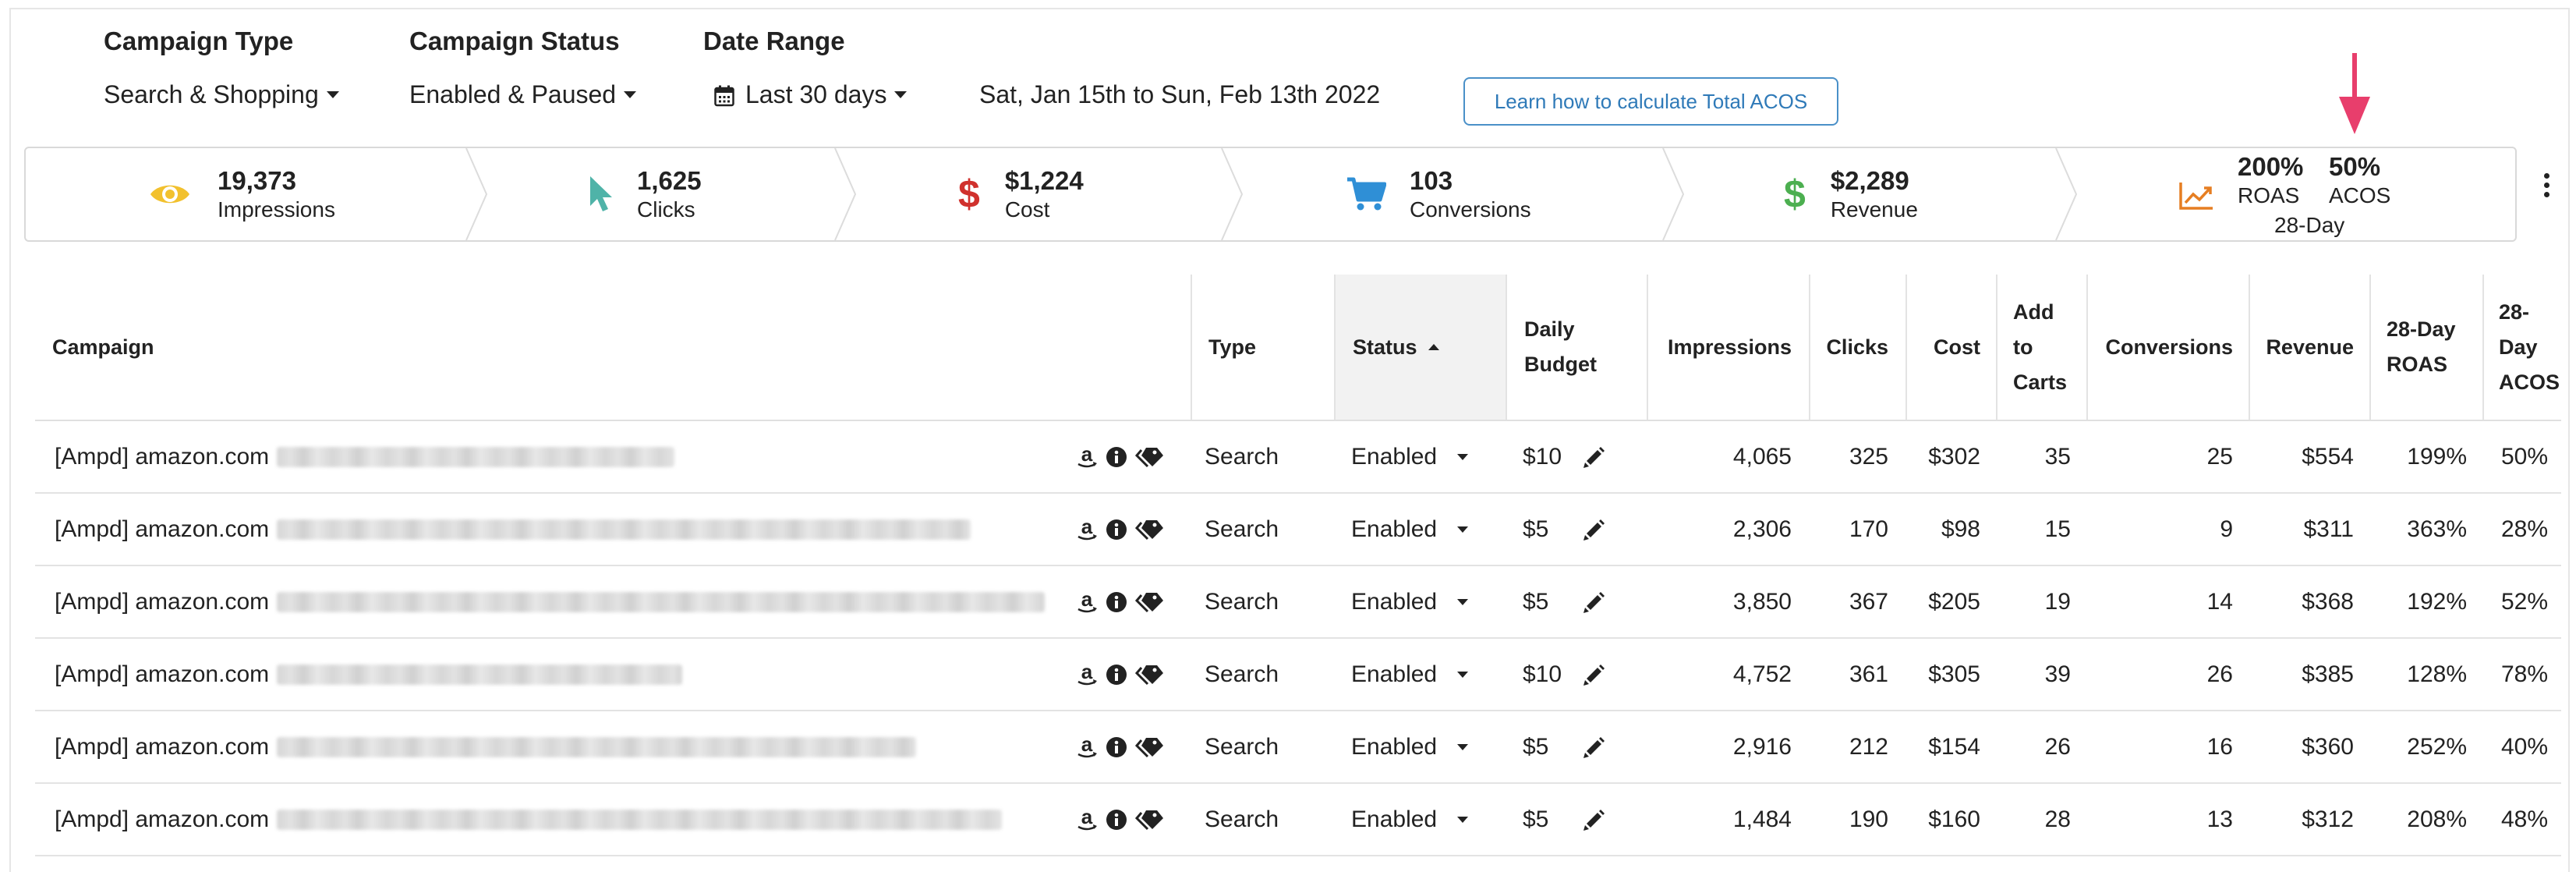 The height and width of the screenshot is (872, 2576). What do you see at coordinates (1650, 101) in the screenshot?
I see `learn-total-acos-button: Learn how to calculate Total ACOS` at bounding box center [1650, 101].